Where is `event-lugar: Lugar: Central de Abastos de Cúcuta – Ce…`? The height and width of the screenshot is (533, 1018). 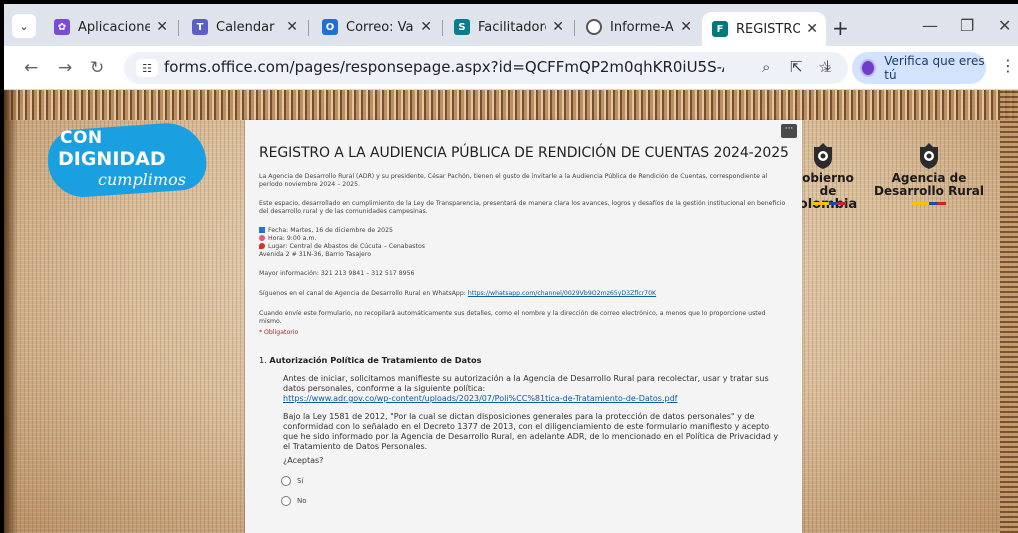
event-lugar: Lugar: Central de Abastos de Cúcuta – Ce… is located at coordinates (524, 247).